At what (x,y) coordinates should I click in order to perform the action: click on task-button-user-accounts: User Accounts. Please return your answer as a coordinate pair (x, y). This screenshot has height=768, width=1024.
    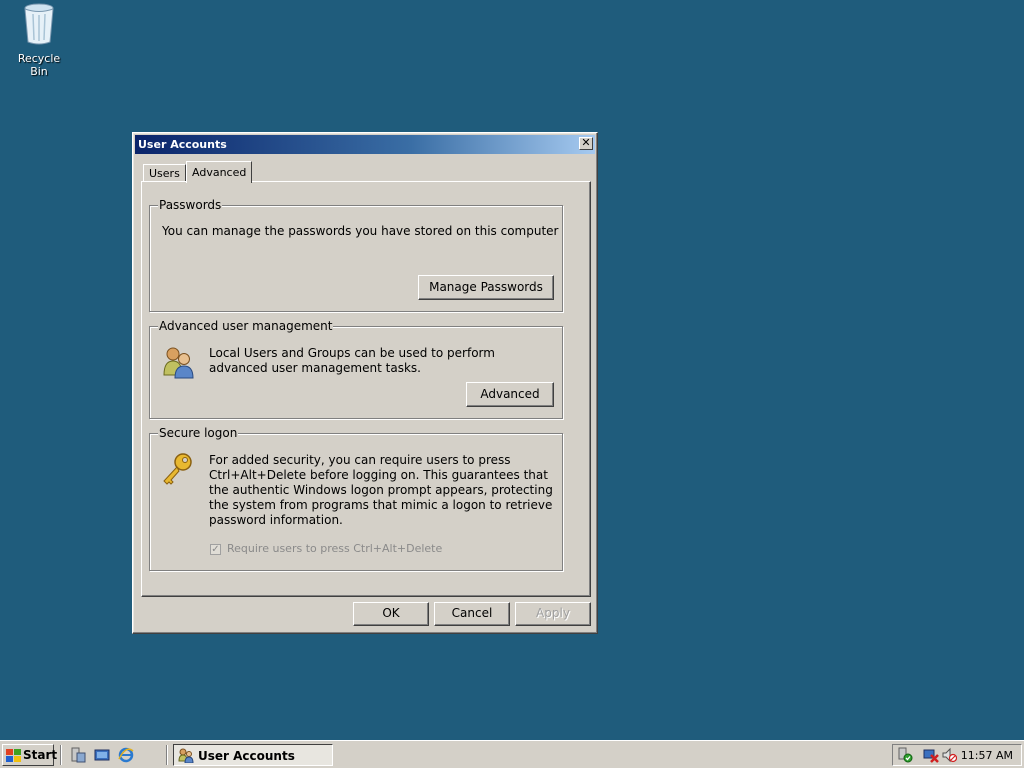
    Looking at the image, I should click on (253, 755).